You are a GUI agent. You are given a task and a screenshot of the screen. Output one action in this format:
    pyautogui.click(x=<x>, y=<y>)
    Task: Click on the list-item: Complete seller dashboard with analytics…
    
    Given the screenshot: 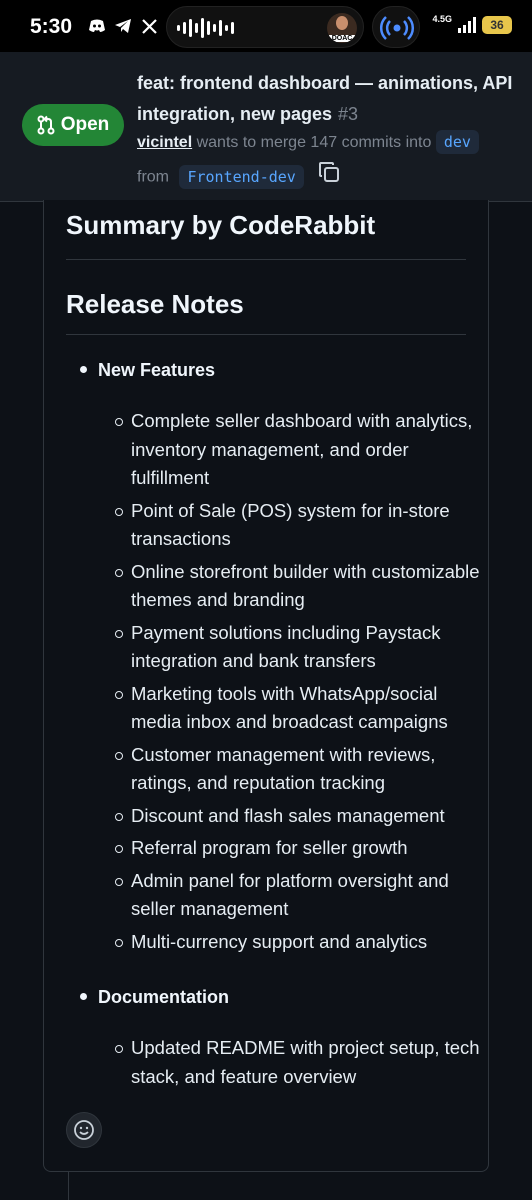 What is the action you would take?
    pyautogui.click(x=298, y=450)
    